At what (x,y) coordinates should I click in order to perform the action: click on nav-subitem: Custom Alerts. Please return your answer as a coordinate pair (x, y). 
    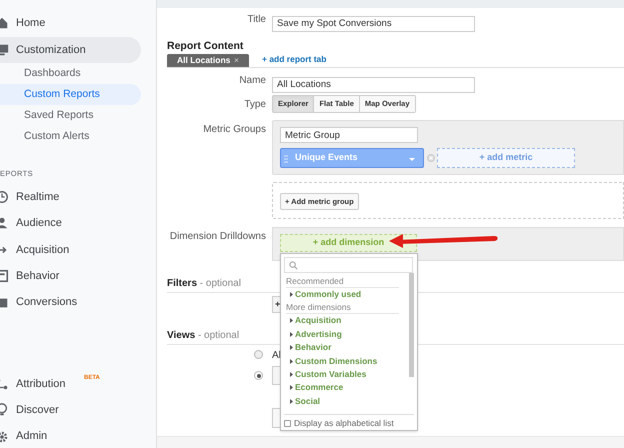
    Looking at the image, I should click on (70, 136).